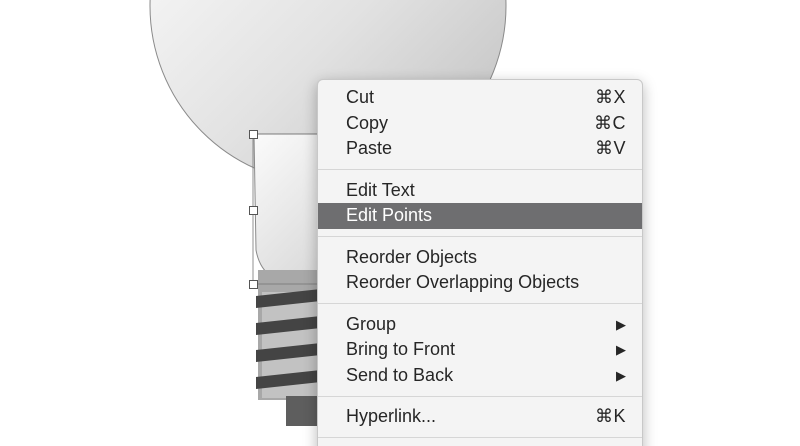 This screenshot has height=446, width=800. What do you see at coordinates (400, 374) in the screenshot?
I see `menu-item-label: Send to Back` at bounding box center [400, 374].